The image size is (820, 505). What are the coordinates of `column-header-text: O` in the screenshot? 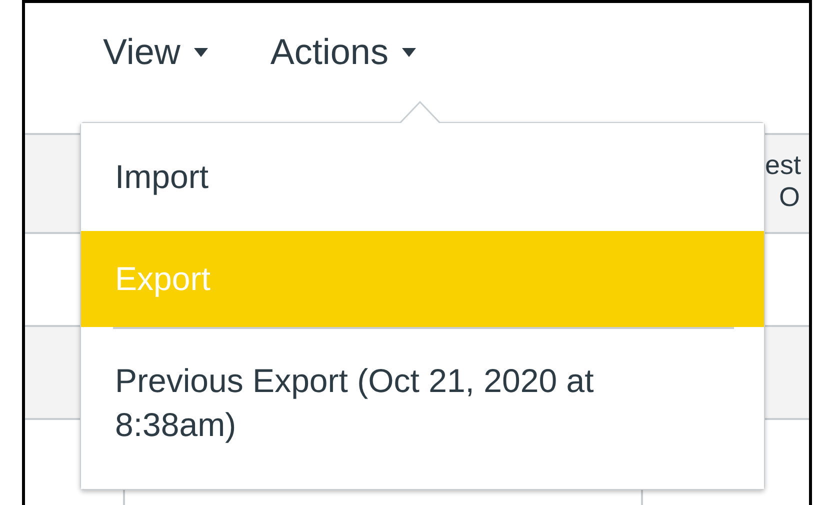 It's located at (790, 197).